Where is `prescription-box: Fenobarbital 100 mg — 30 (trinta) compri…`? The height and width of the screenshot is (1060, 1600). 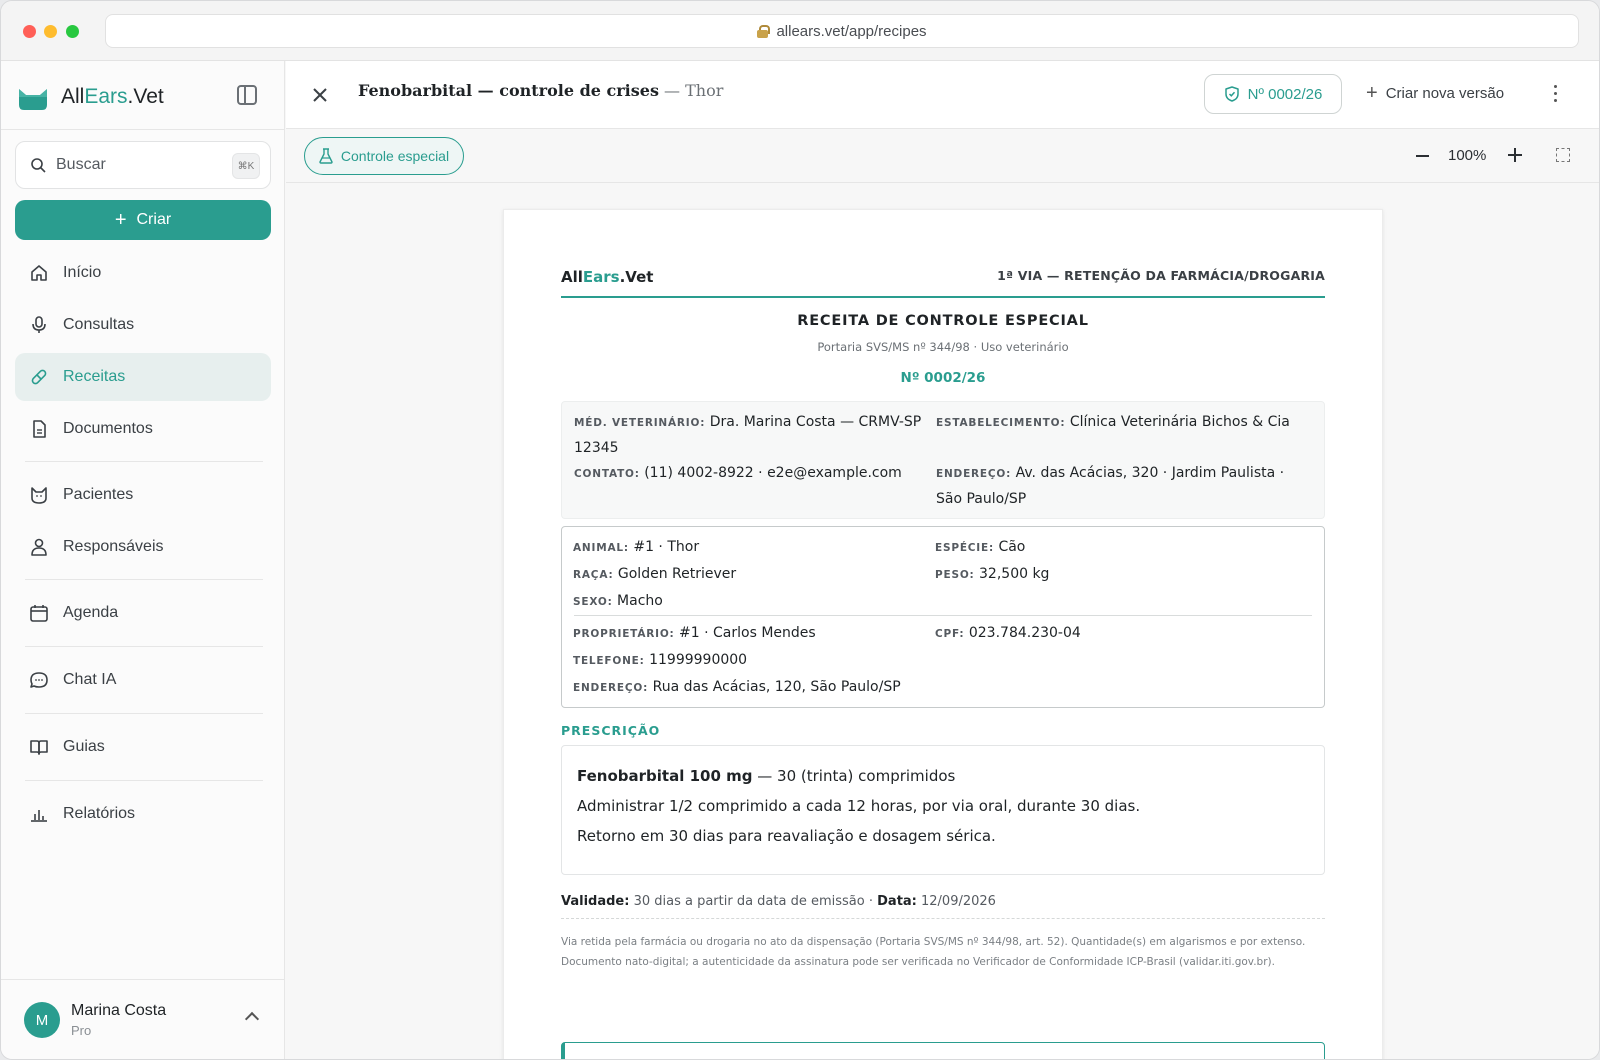
prescription-box: Fenobarbital 100 mg — 30 (trinta) compri… is located at coordinates (943, 810).